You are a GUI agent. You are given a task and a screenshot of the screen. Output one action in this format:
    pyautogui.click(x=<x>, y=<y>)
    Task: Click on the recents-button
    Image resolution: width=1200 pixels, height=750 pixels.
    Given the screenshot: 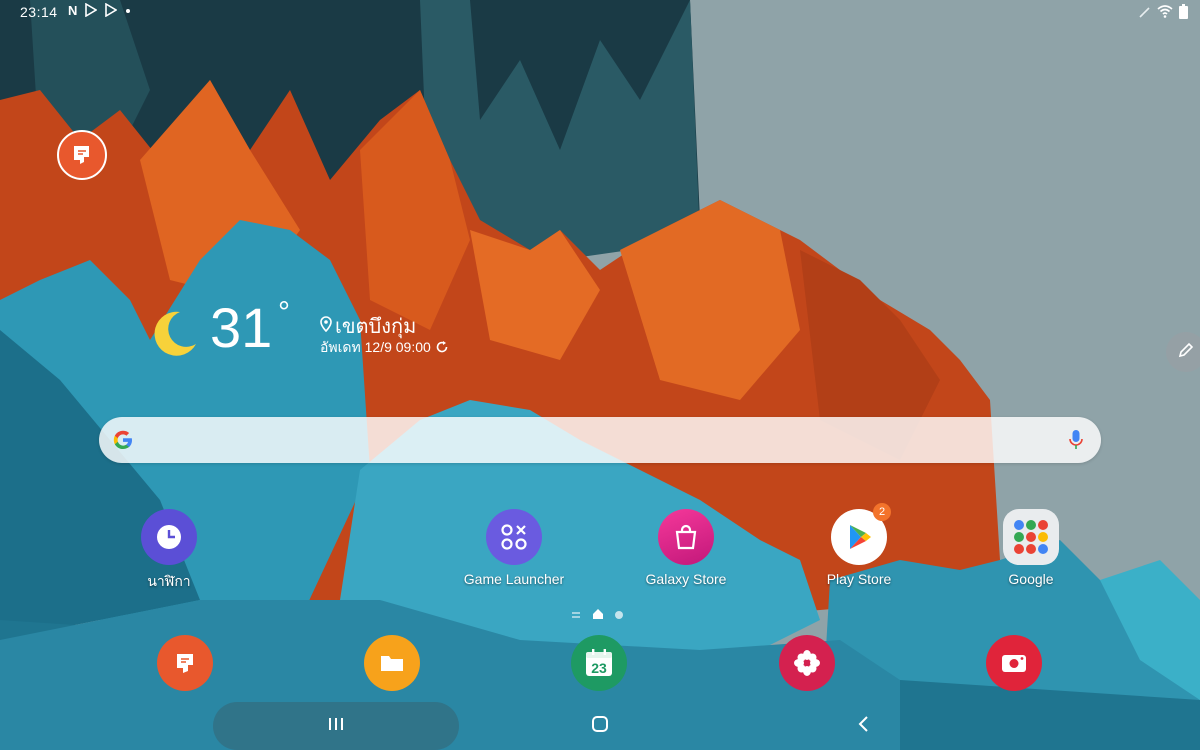 What is the action you would take?
    pyautogui.click(x=336, y=726)
    